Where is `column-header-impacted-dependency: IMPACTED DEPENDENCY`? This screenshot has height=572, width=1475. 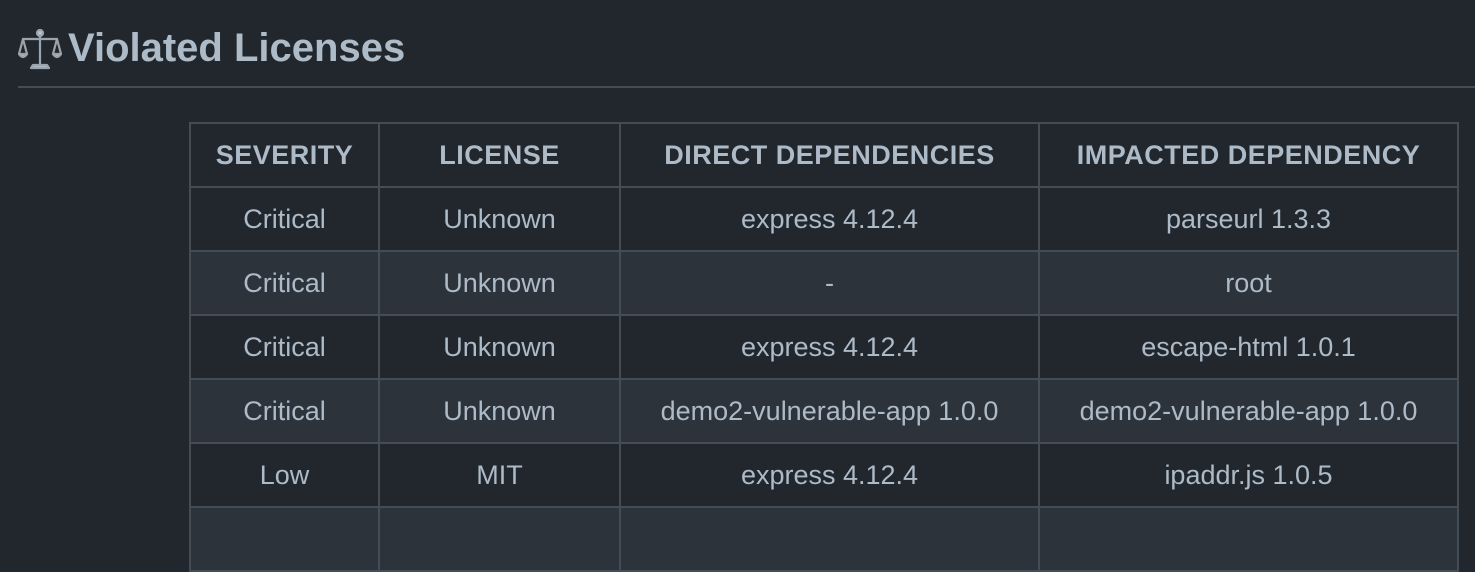 column-header-impacted-dependency: IMPACTED DEPENDENCY is located at coordinates (1248, 155).